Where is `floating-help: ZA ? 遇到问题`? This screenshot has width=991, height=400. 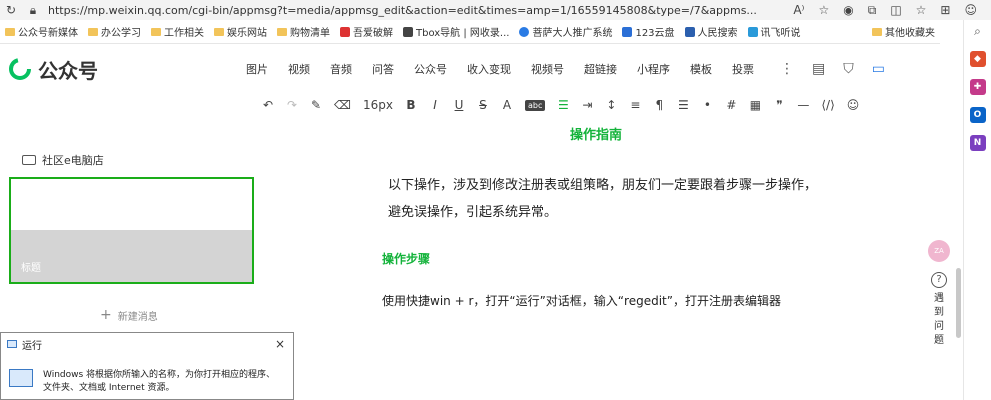 floating-help: ZA ? 遇到问题 is located at coordinates (939, 294).